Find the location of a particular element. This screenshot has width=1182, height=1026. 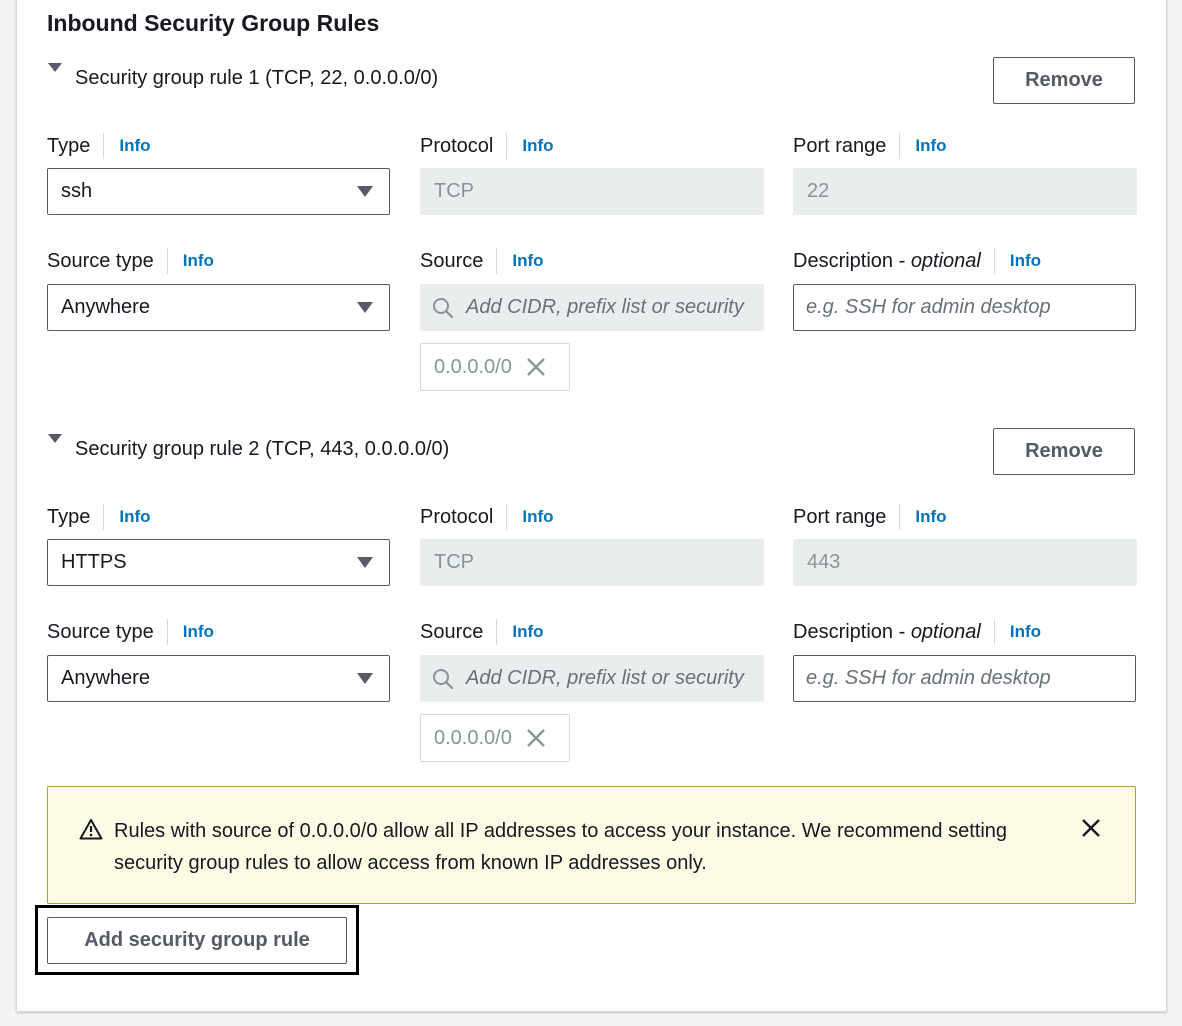

rule-2-source-token: 0.0.0.0/0 is located at coordinates (495, 738).